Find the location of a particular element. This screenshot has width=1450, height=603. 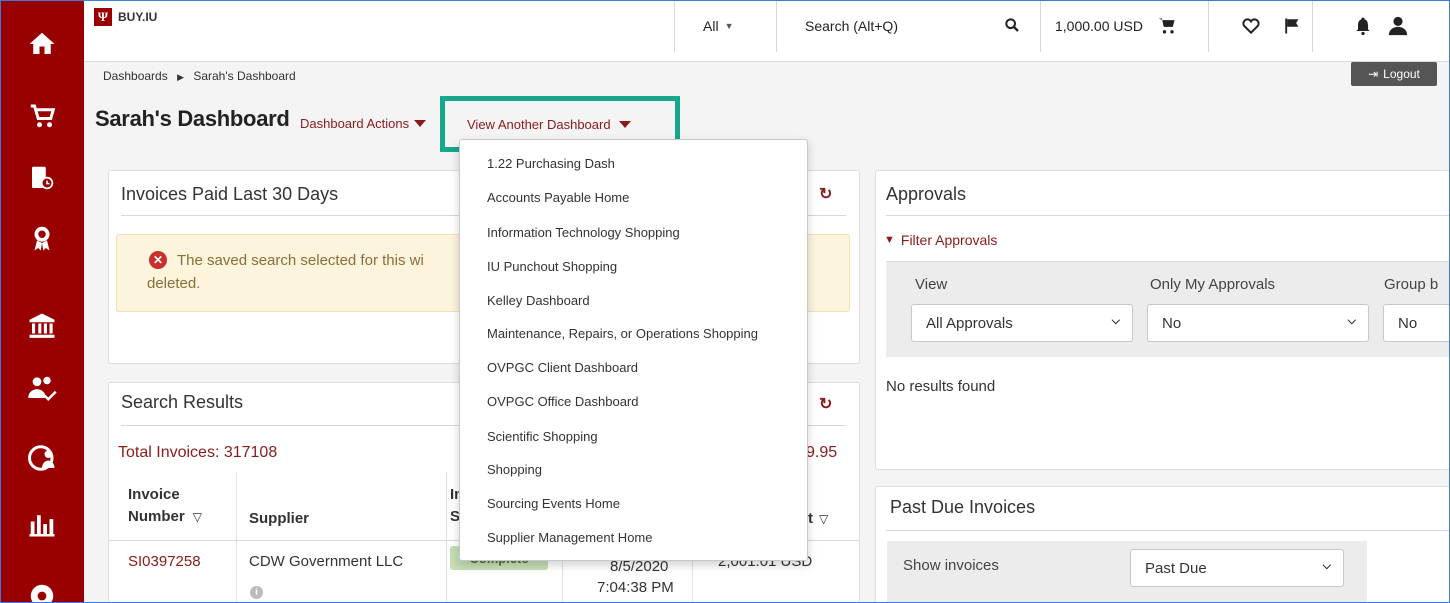

breadcrumb: Dashboards ▶ Sarah's Dashboard is located at coordinates (199, 76).